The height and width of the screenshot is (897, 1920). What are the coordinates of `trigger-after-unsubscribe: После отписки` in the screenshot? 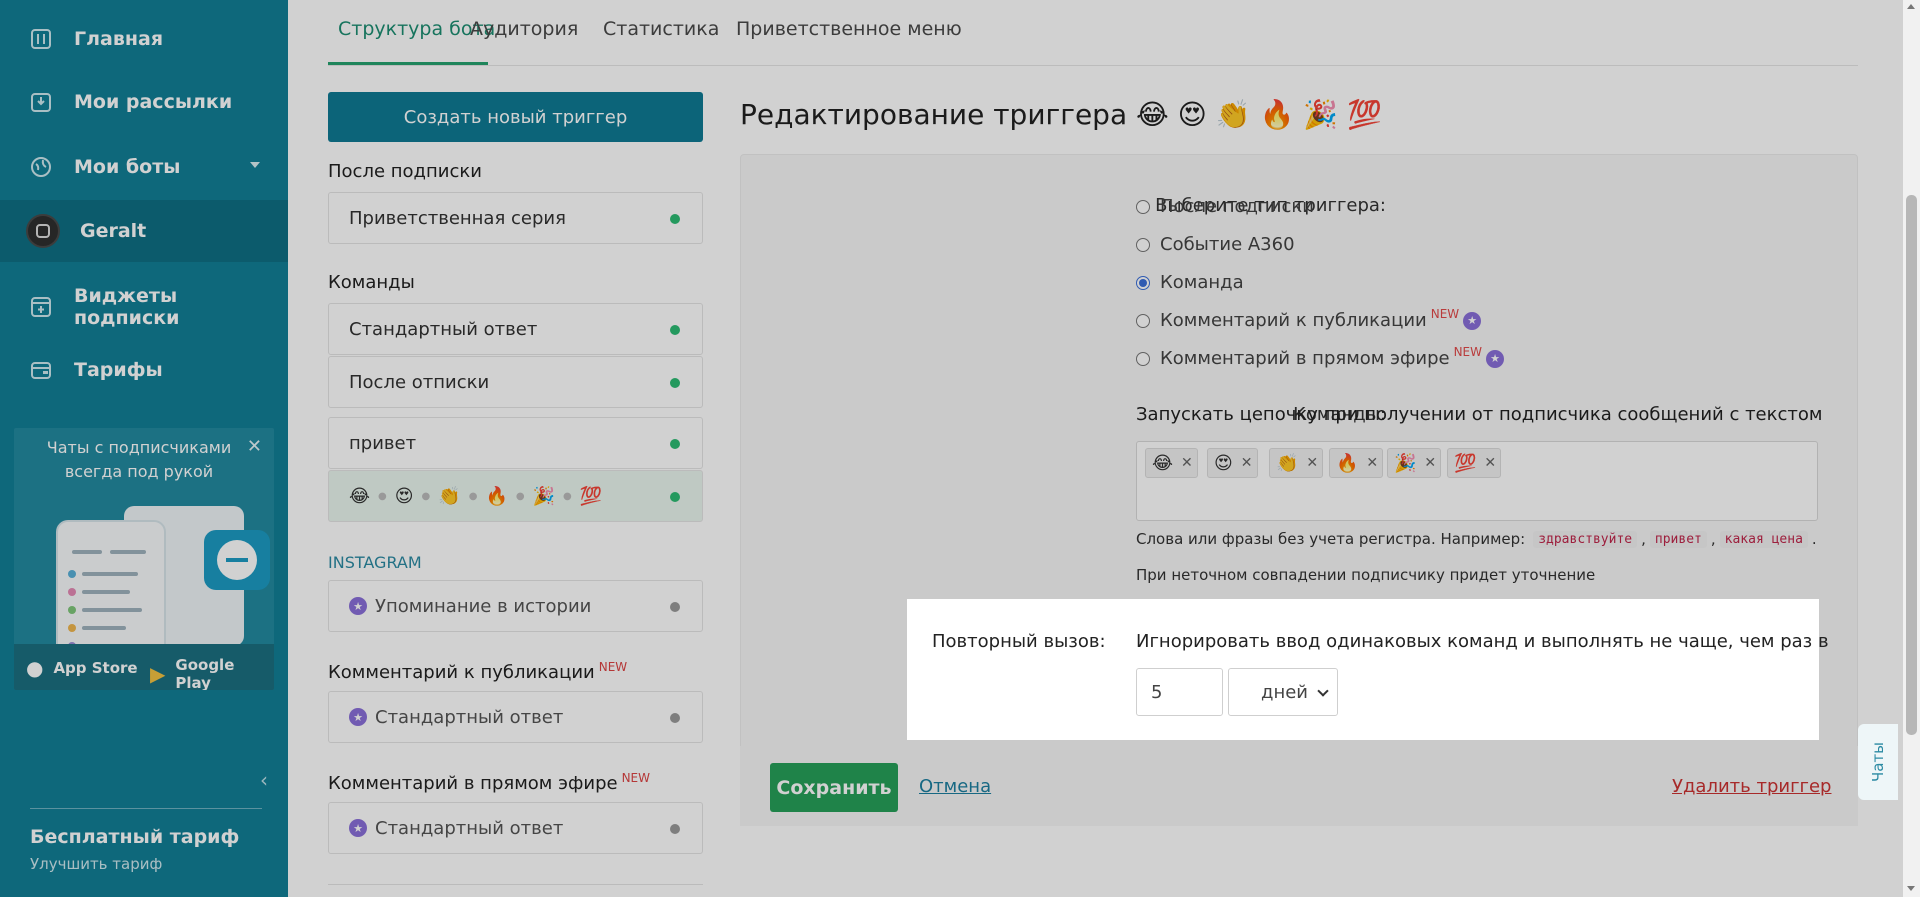 It's located at (515, 382).